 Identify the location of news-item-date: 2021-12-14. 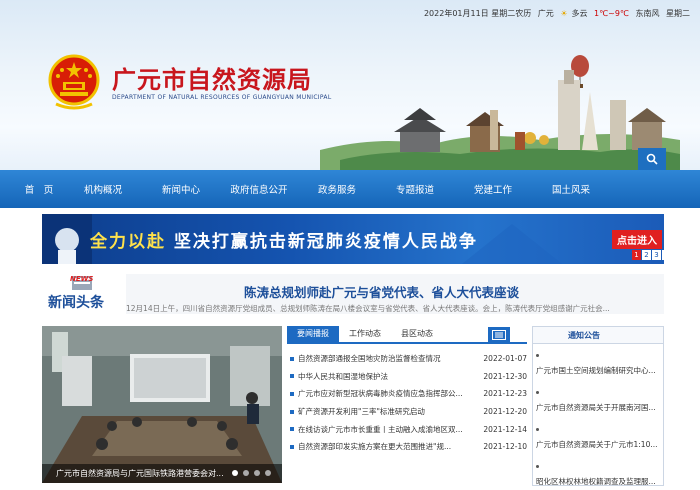
(505, 429).